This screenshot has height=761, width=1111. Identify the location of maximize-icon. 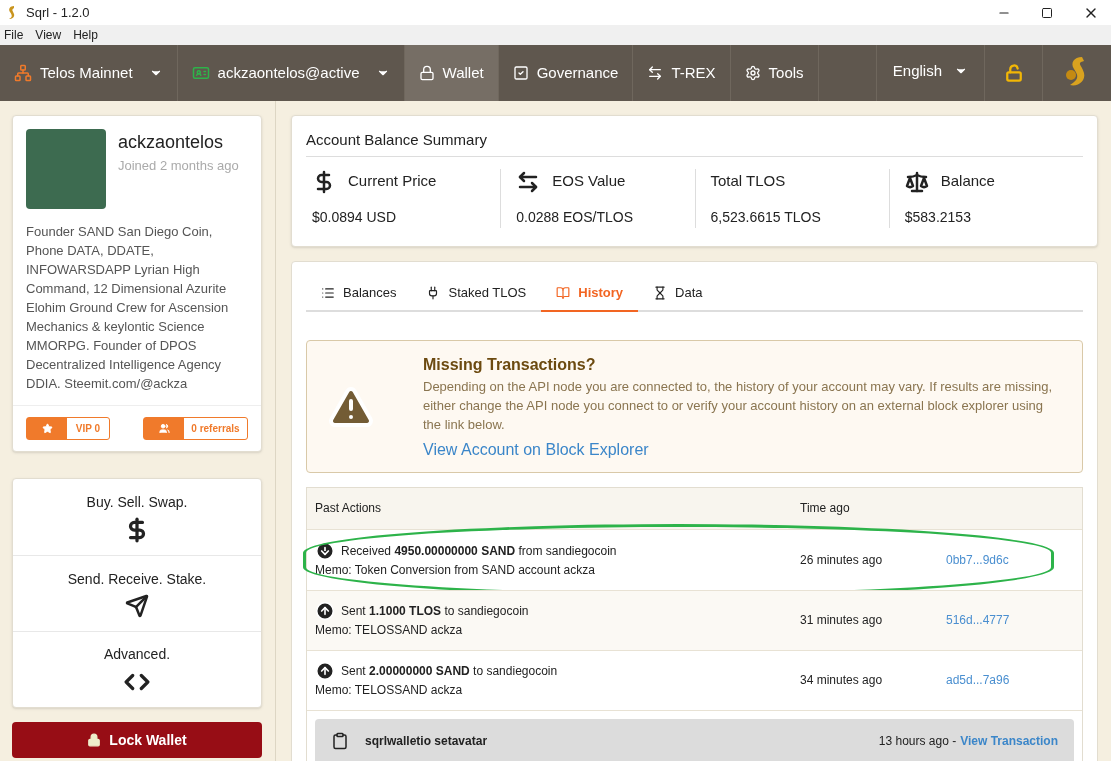
(1047, 12).